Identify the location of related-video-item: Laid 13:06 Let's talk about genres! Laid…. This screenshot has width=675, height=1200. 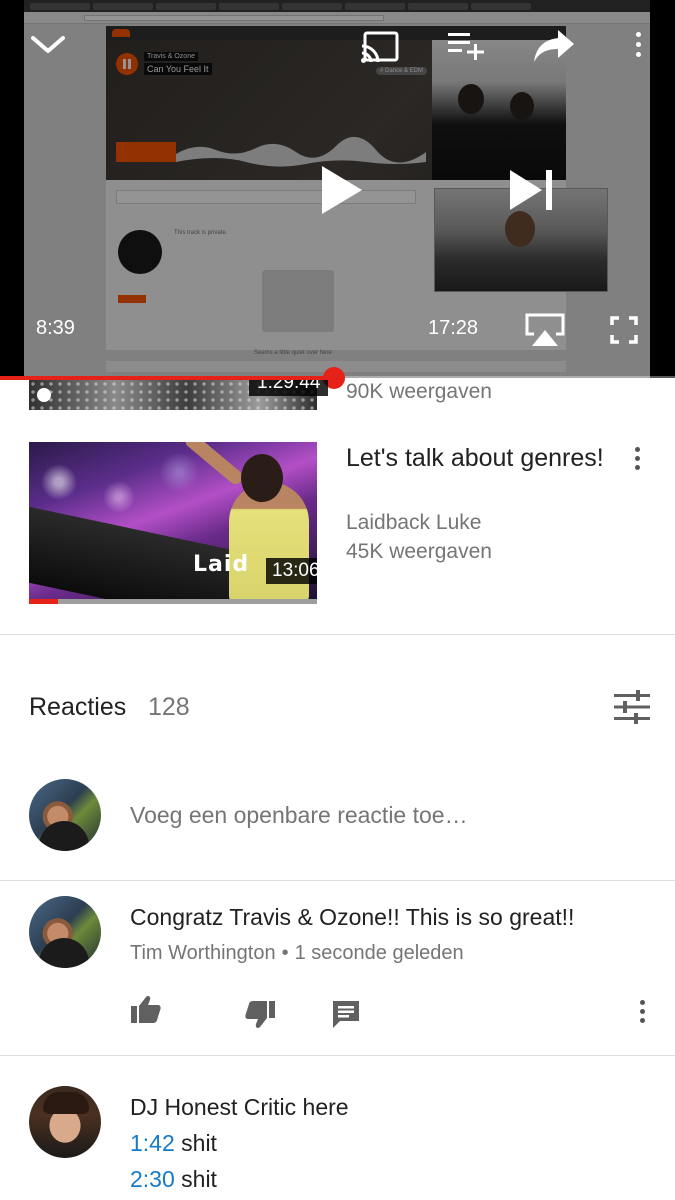
(337, 524).